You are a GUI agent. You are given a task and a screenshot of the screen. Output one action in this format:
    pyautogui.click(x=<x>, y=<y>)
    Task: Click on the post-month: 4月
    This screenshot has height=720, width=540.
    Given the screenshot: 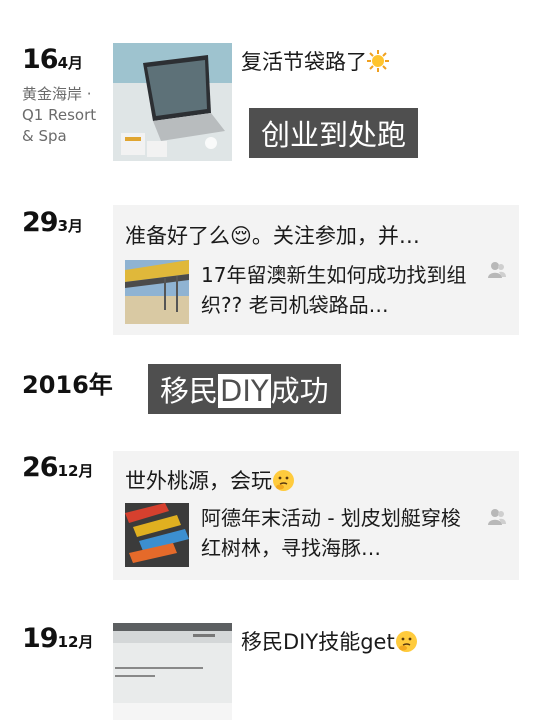 What is the action you would take?
    pyautogui.click(x=70, y=63)
    